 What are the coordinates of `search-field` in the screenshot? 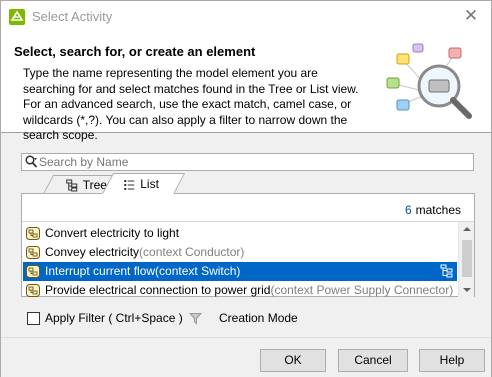 It's located at (247, 162).